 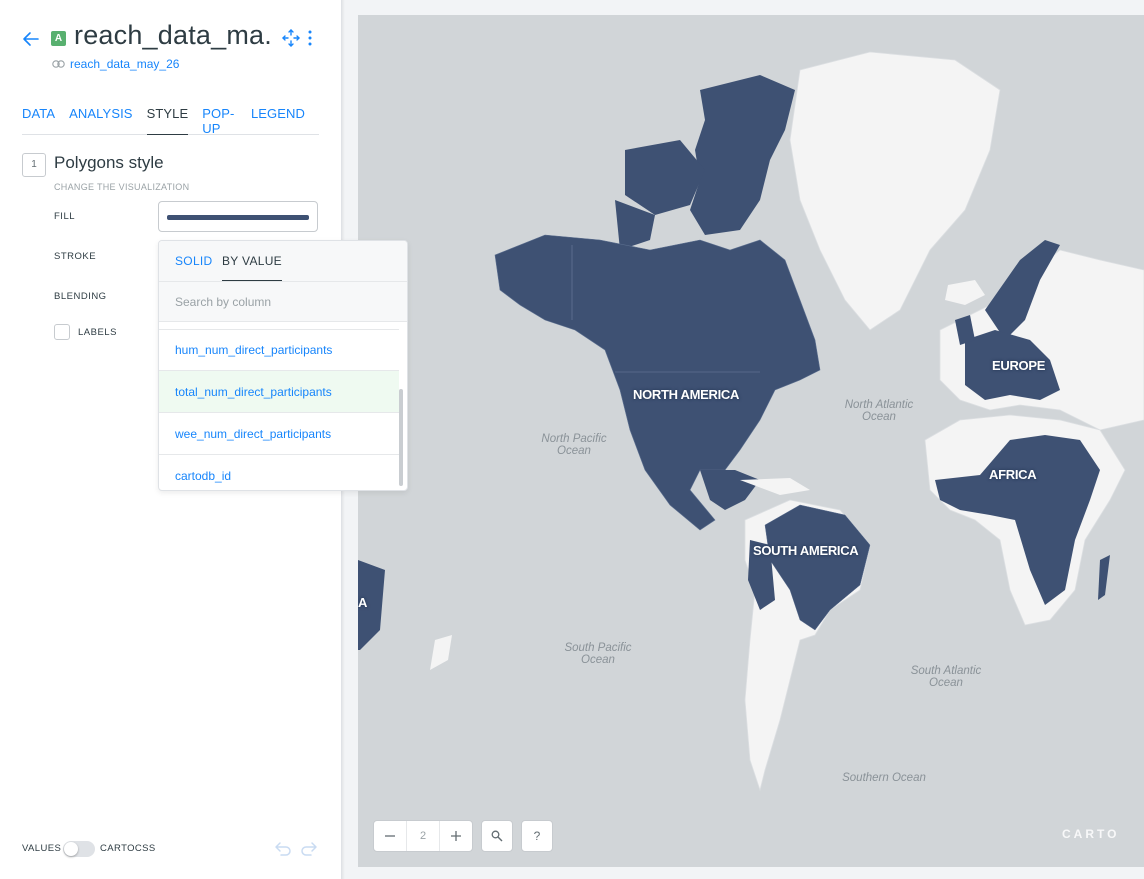 What do you see at coordinates (174, 35) in the screenshot?
I see `layer-title: reach_data_ma..` at bounding box center [174, 35].